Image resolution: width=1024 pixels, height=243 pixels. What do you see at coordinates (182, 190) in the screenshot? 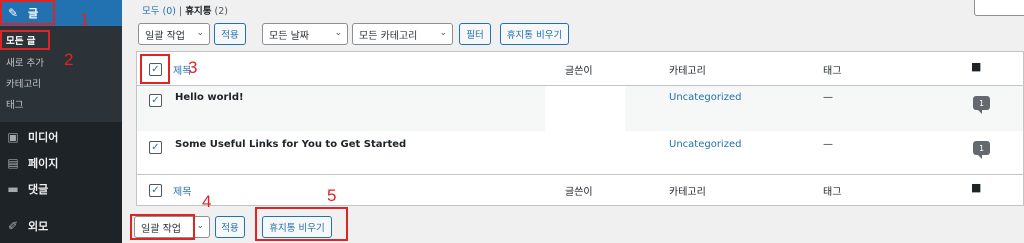
I see `column-title-footer: 제목` at bounding box center [182, 190].